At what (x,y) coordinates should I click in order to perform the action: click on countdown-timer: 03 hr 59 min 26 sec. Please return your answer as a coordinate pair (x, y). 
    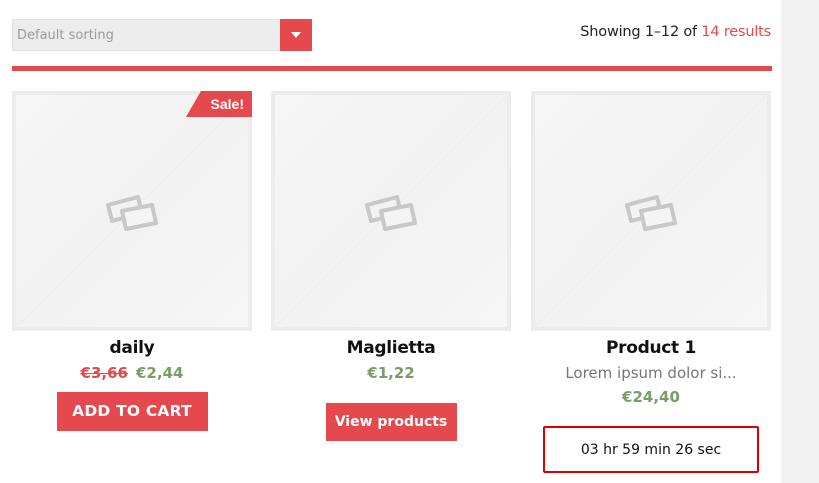
    Looking at the image, I should click on (651, 449).